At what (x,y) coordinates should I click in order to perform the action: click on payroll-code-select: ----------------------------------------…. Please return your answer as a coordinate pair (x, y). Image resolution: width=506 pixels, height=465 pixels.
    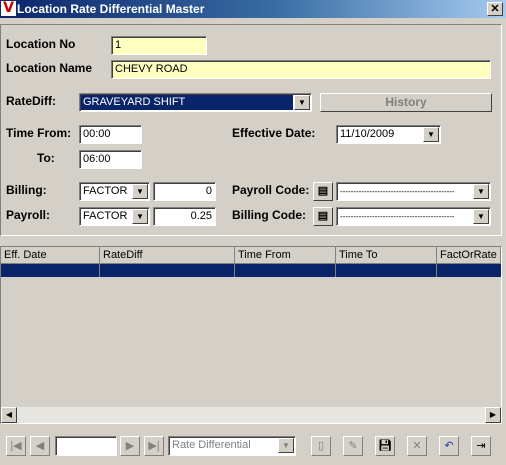
    Looking at the image, I should click on (413, 191).